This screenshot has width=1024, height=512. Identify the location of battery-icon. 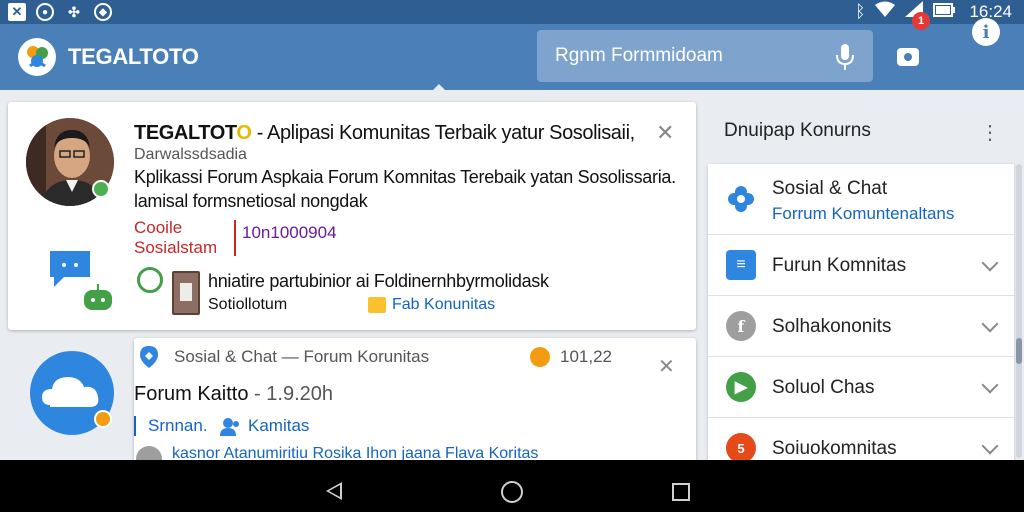
(944, 12).